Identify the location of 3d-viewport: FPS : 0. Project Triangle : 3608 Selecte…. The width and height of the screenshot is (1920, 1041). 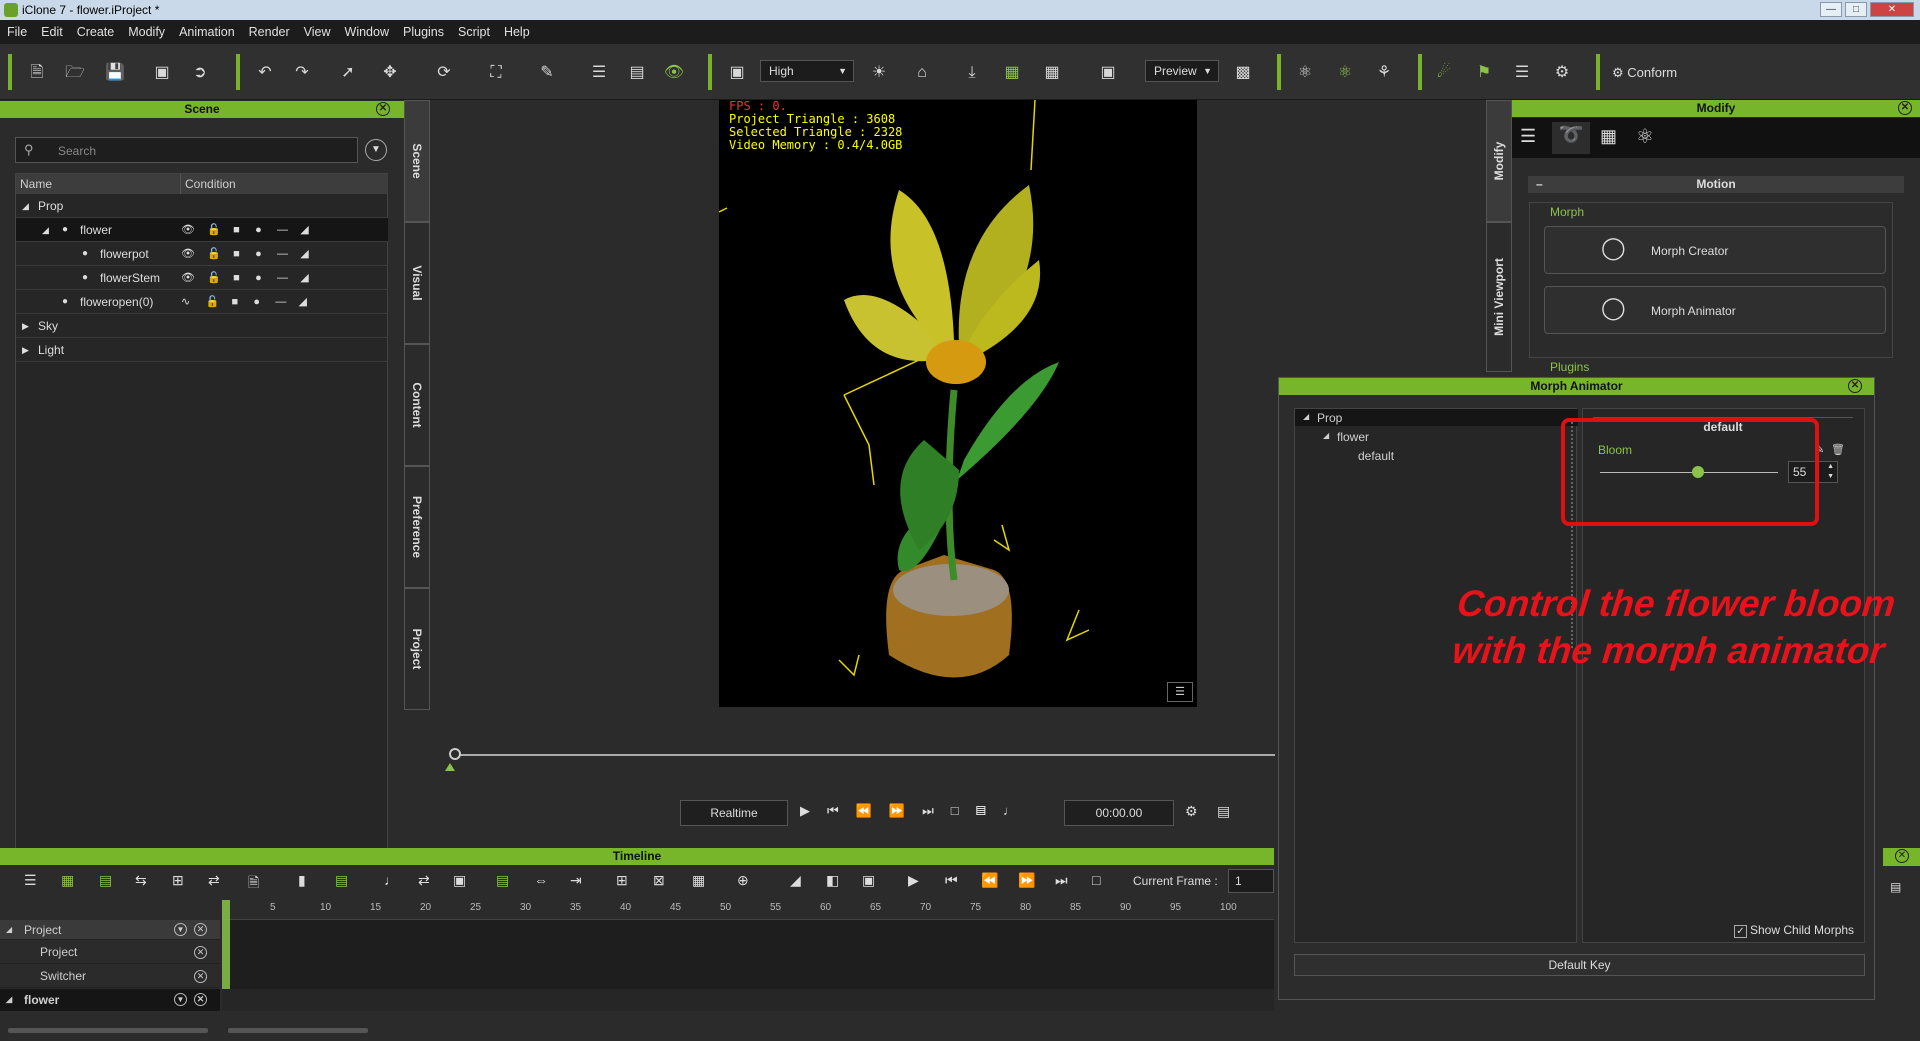
(958, 403).